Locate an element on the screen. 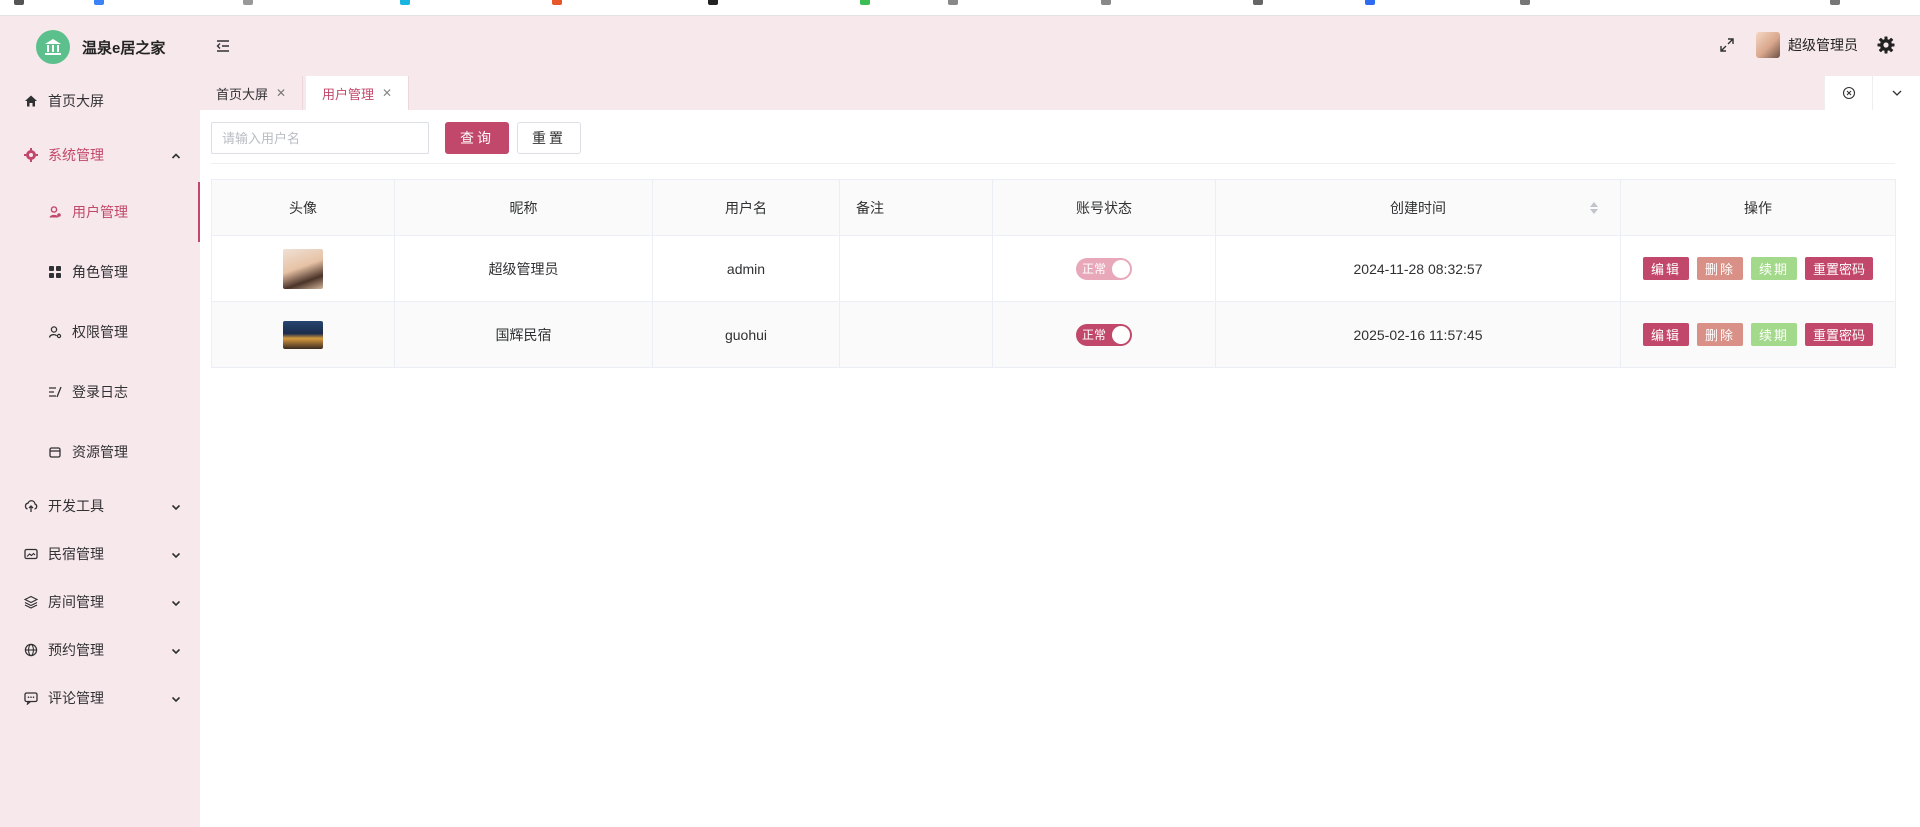 The height and width of the screenshot is (827, 1920). menu-fold-icon is located at coordinates (223, 46).